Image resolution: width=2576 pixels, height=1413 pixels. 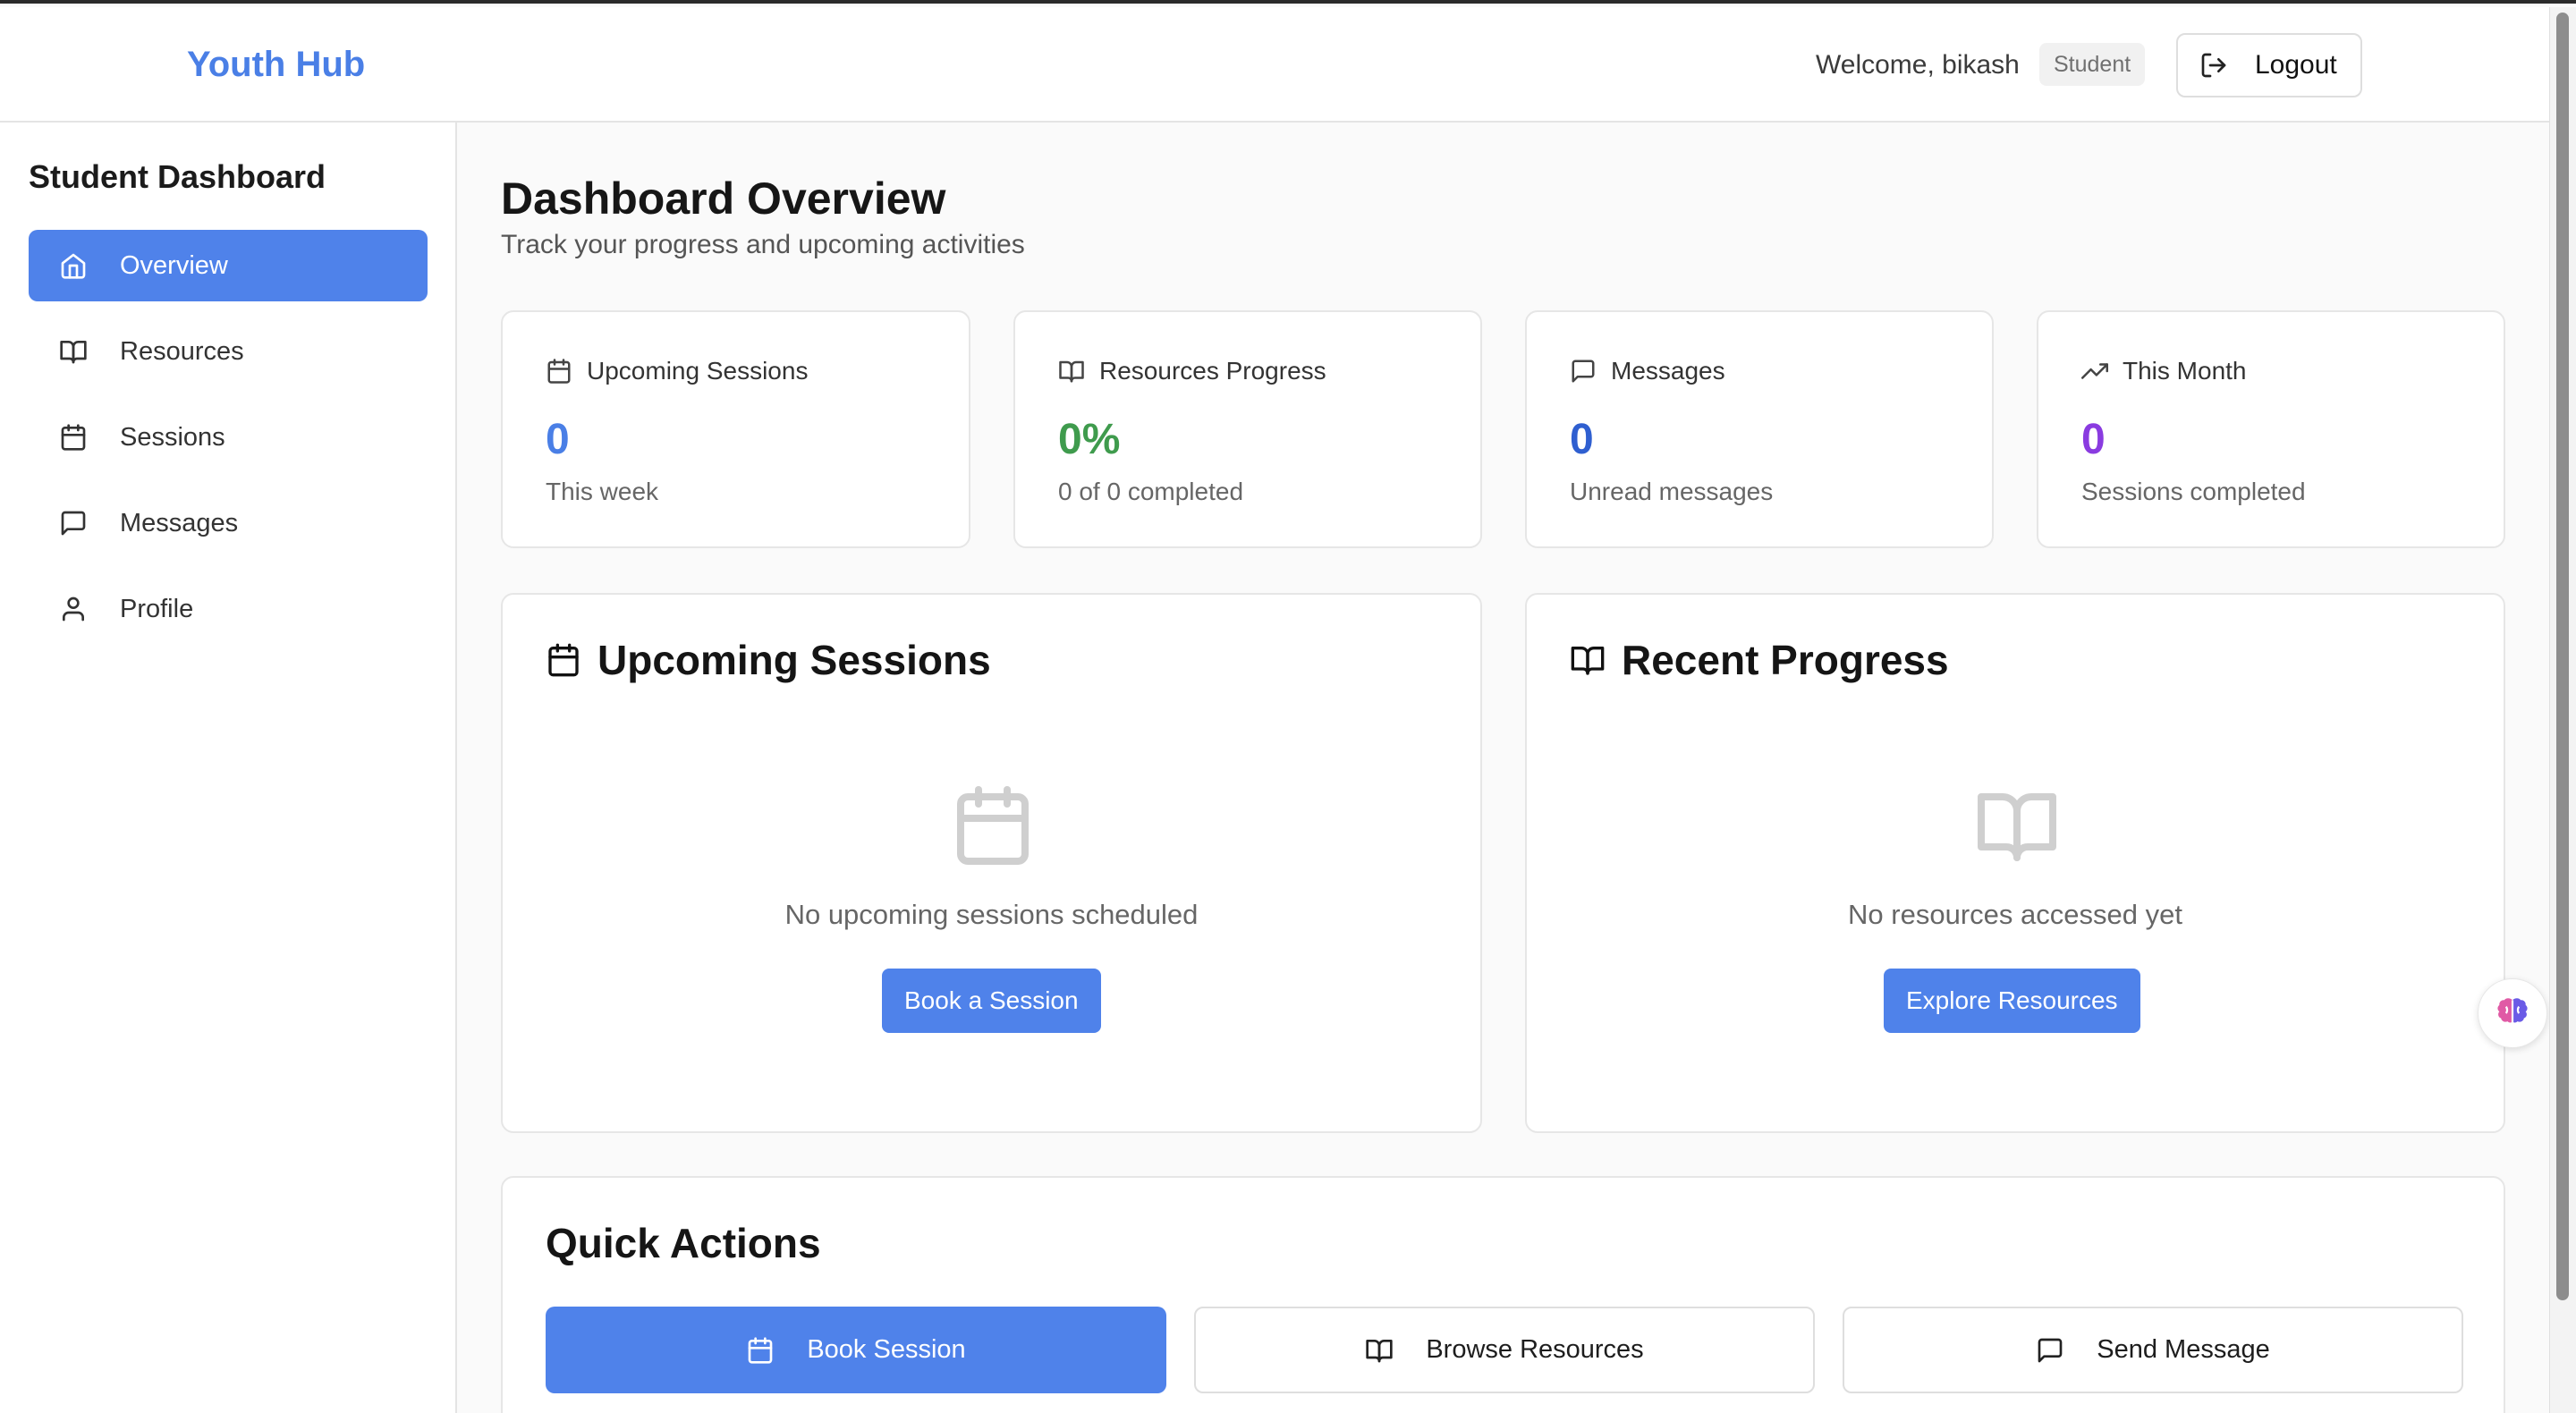 I want to click on book-session-button: Book Session, so click(x=856, y=1350).